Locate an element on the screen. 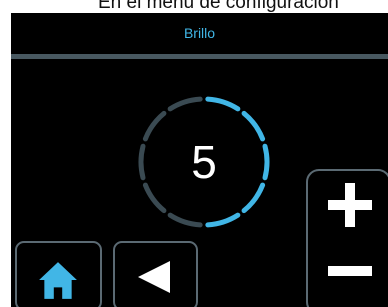  home-button is located at coordinates (58, 274).